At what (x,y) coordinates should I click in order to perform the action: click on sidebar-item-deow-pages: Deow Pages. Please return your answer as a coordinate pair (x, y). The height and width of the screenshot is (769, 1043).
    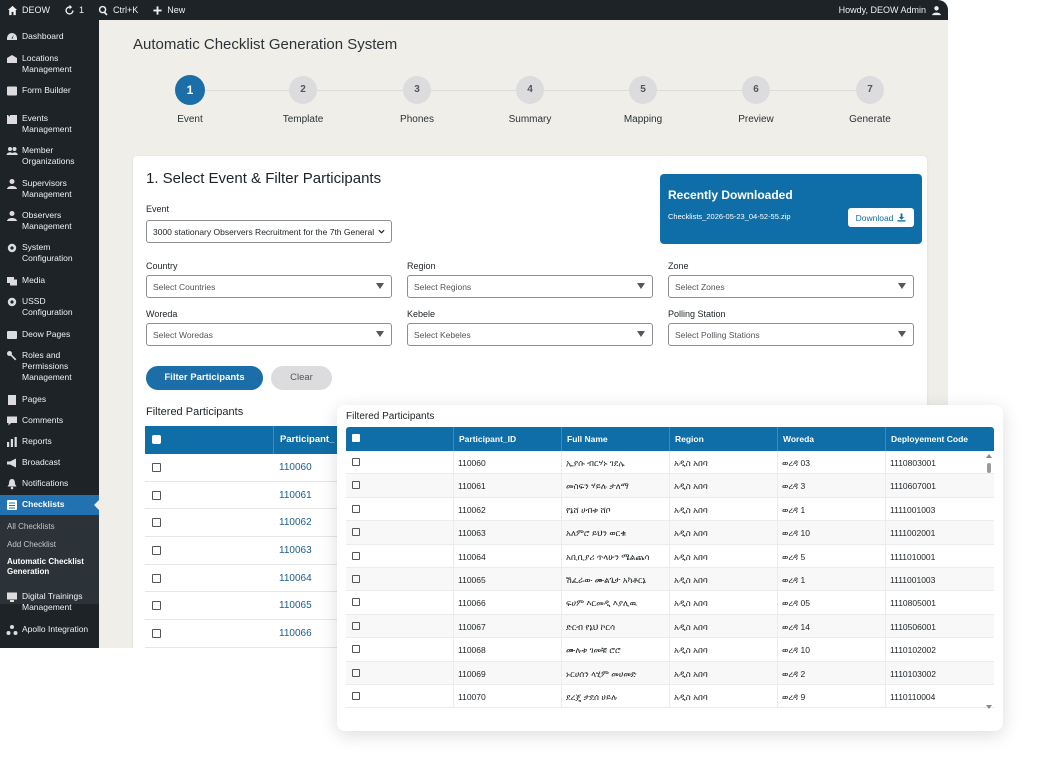
    Looking at the image, I should click on (49, 335).